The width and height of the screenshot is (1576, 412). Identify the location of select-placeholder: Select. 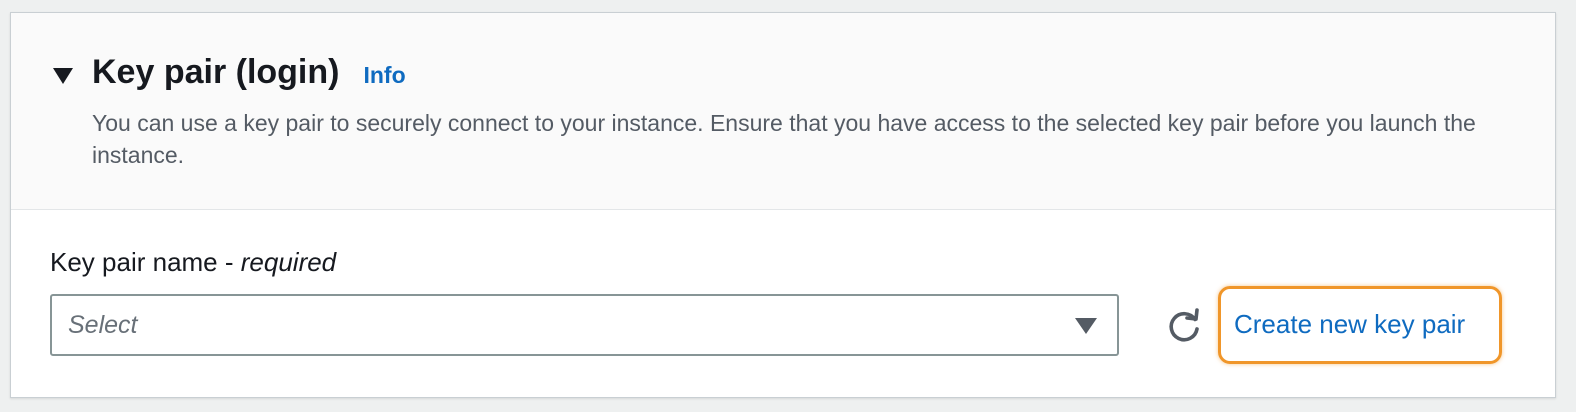
(103, 325).